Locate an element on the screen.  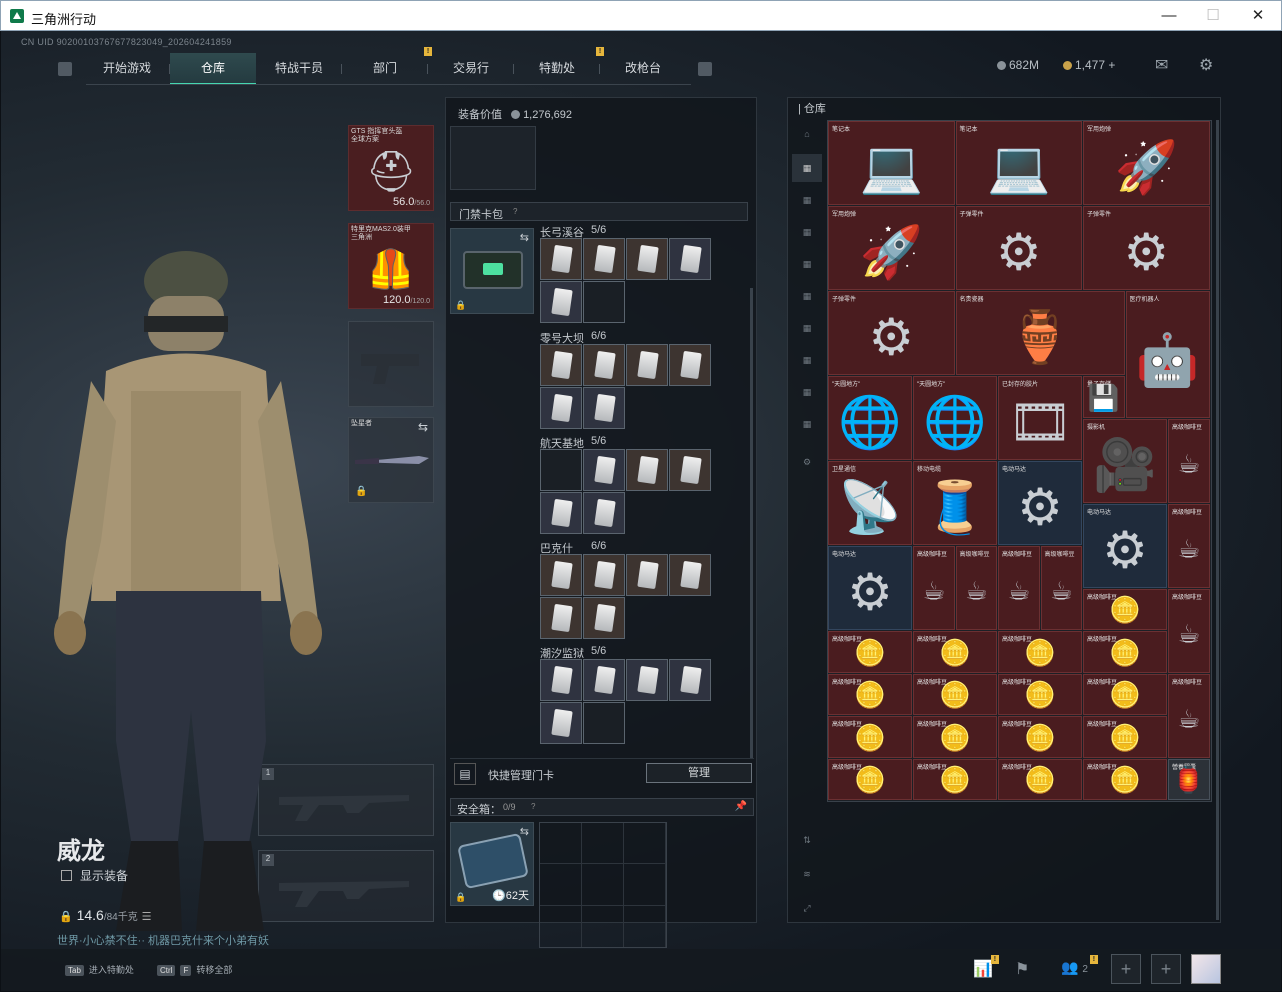
hafcoin-balance: 682M is located at coordinates (1018, 65).